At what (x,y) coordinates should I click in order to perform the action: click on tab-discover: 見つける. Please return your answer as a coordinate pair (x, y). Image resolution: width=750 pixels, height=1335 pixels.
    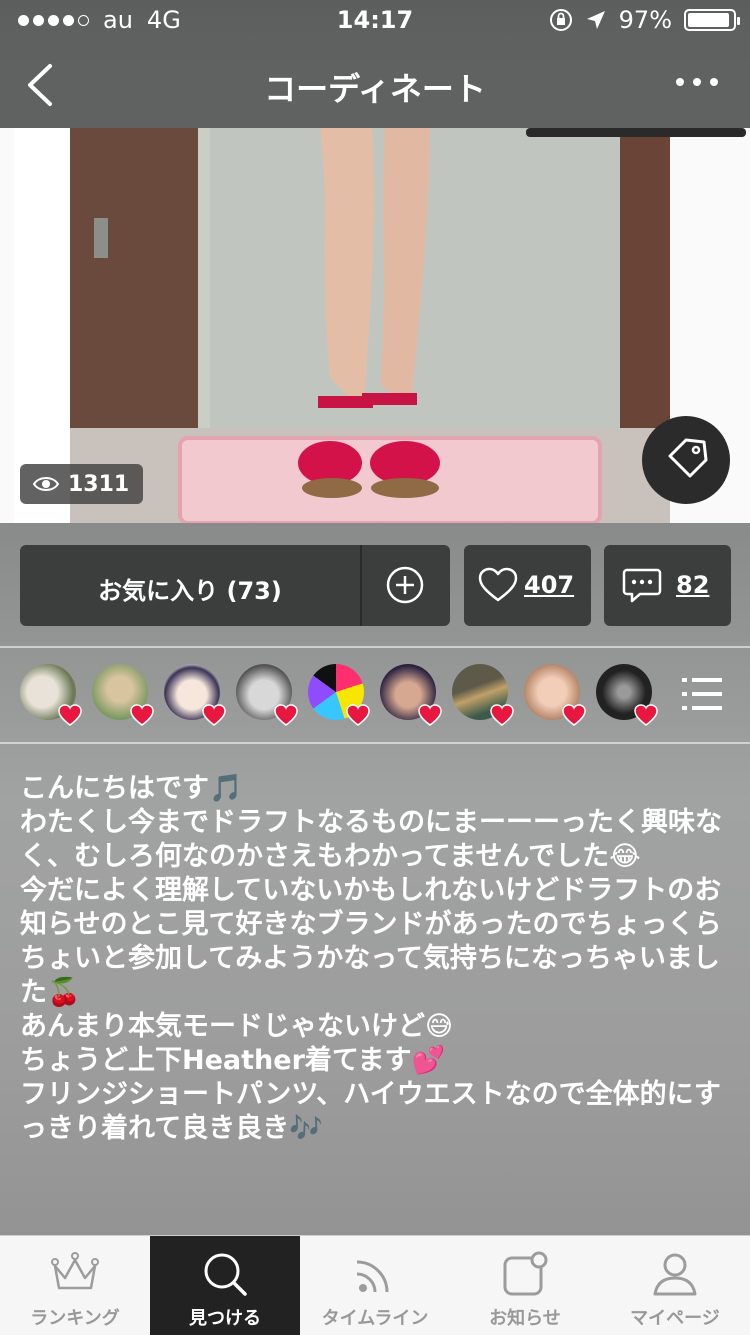
    Looking at the image, I should click on (225, 1285).